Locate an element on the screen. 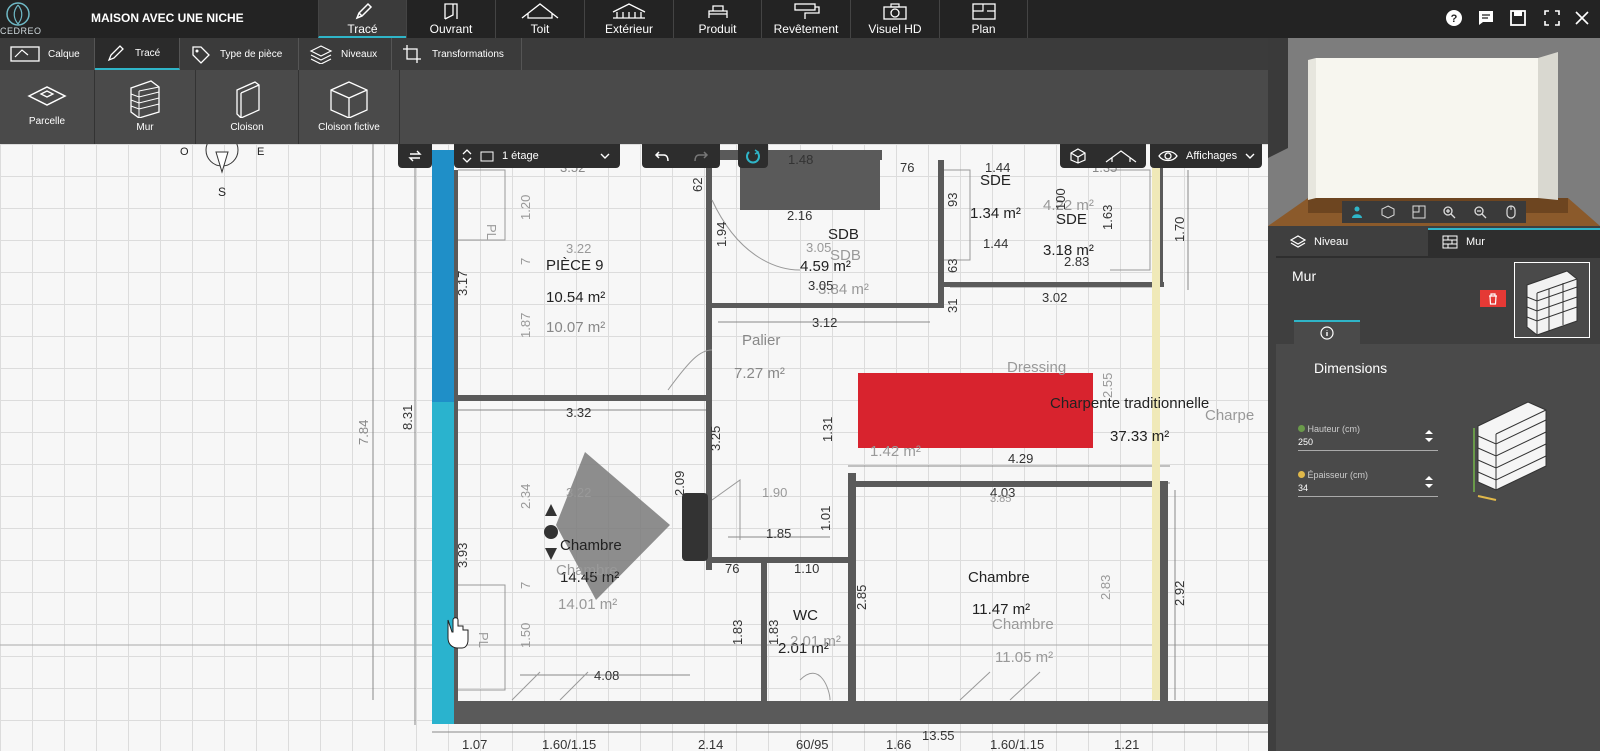 The image size is (1600, 751). dim-label: 1.90 is located at coordinates (774, 492).